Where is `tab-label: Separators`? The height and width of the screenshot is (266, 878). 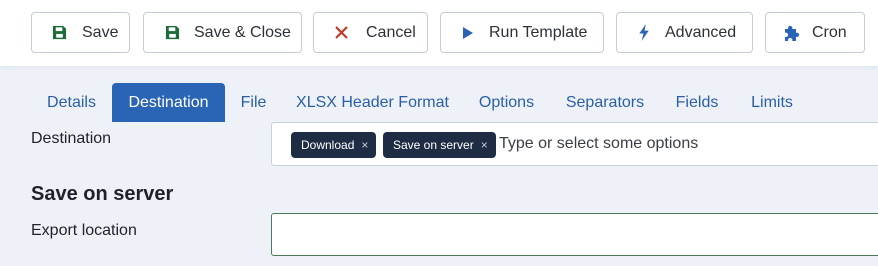
tab-label: Separators is located at coordinates (605, 102).